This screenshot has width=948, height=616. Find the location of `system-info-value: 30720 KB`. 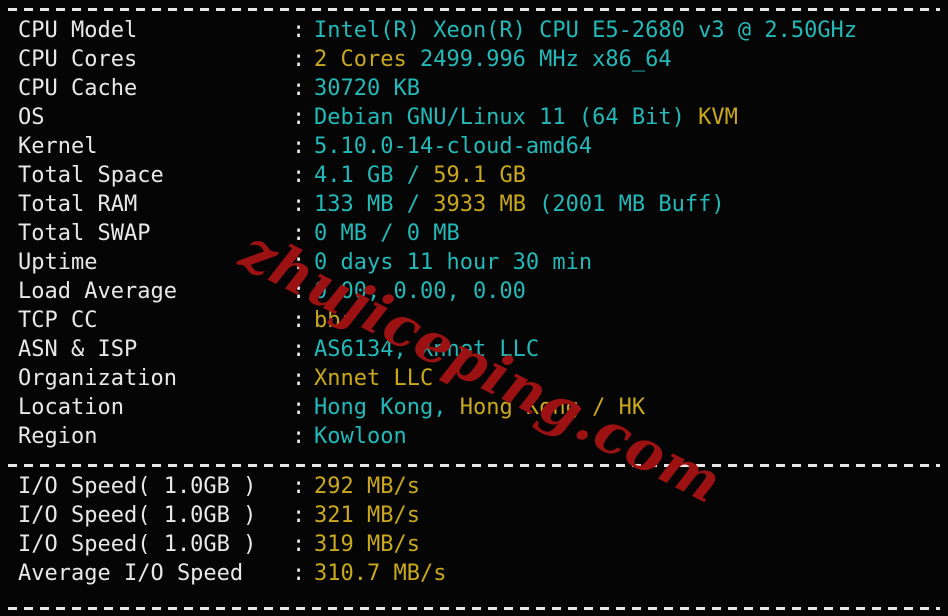

system-info-value: 30720 KB is located at coordinates (367, 88).